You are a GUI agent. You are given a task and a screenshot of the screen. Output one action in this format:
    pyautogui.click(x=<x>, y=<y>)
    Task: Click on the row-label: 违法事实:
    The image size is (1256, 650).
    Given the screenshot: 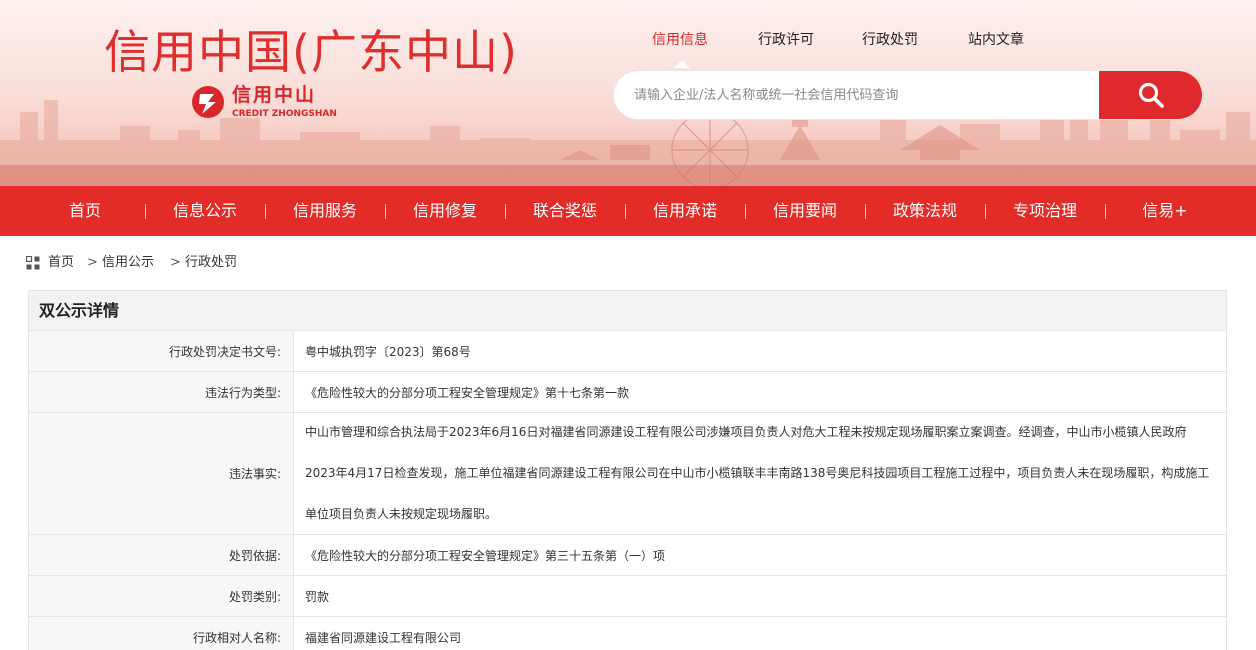 What is the action you would take?
    pyautogui.click(x=161, y=473)
    